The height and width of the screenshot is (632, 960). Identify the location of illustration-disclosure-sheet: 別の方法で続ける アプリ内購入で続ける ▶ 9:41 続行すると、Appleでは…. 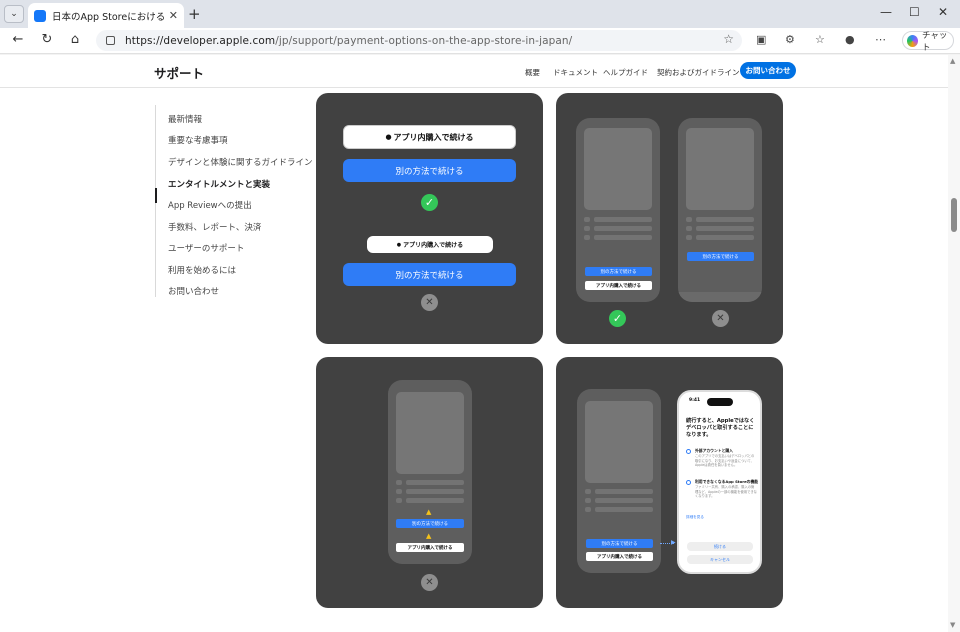
(669, 482).